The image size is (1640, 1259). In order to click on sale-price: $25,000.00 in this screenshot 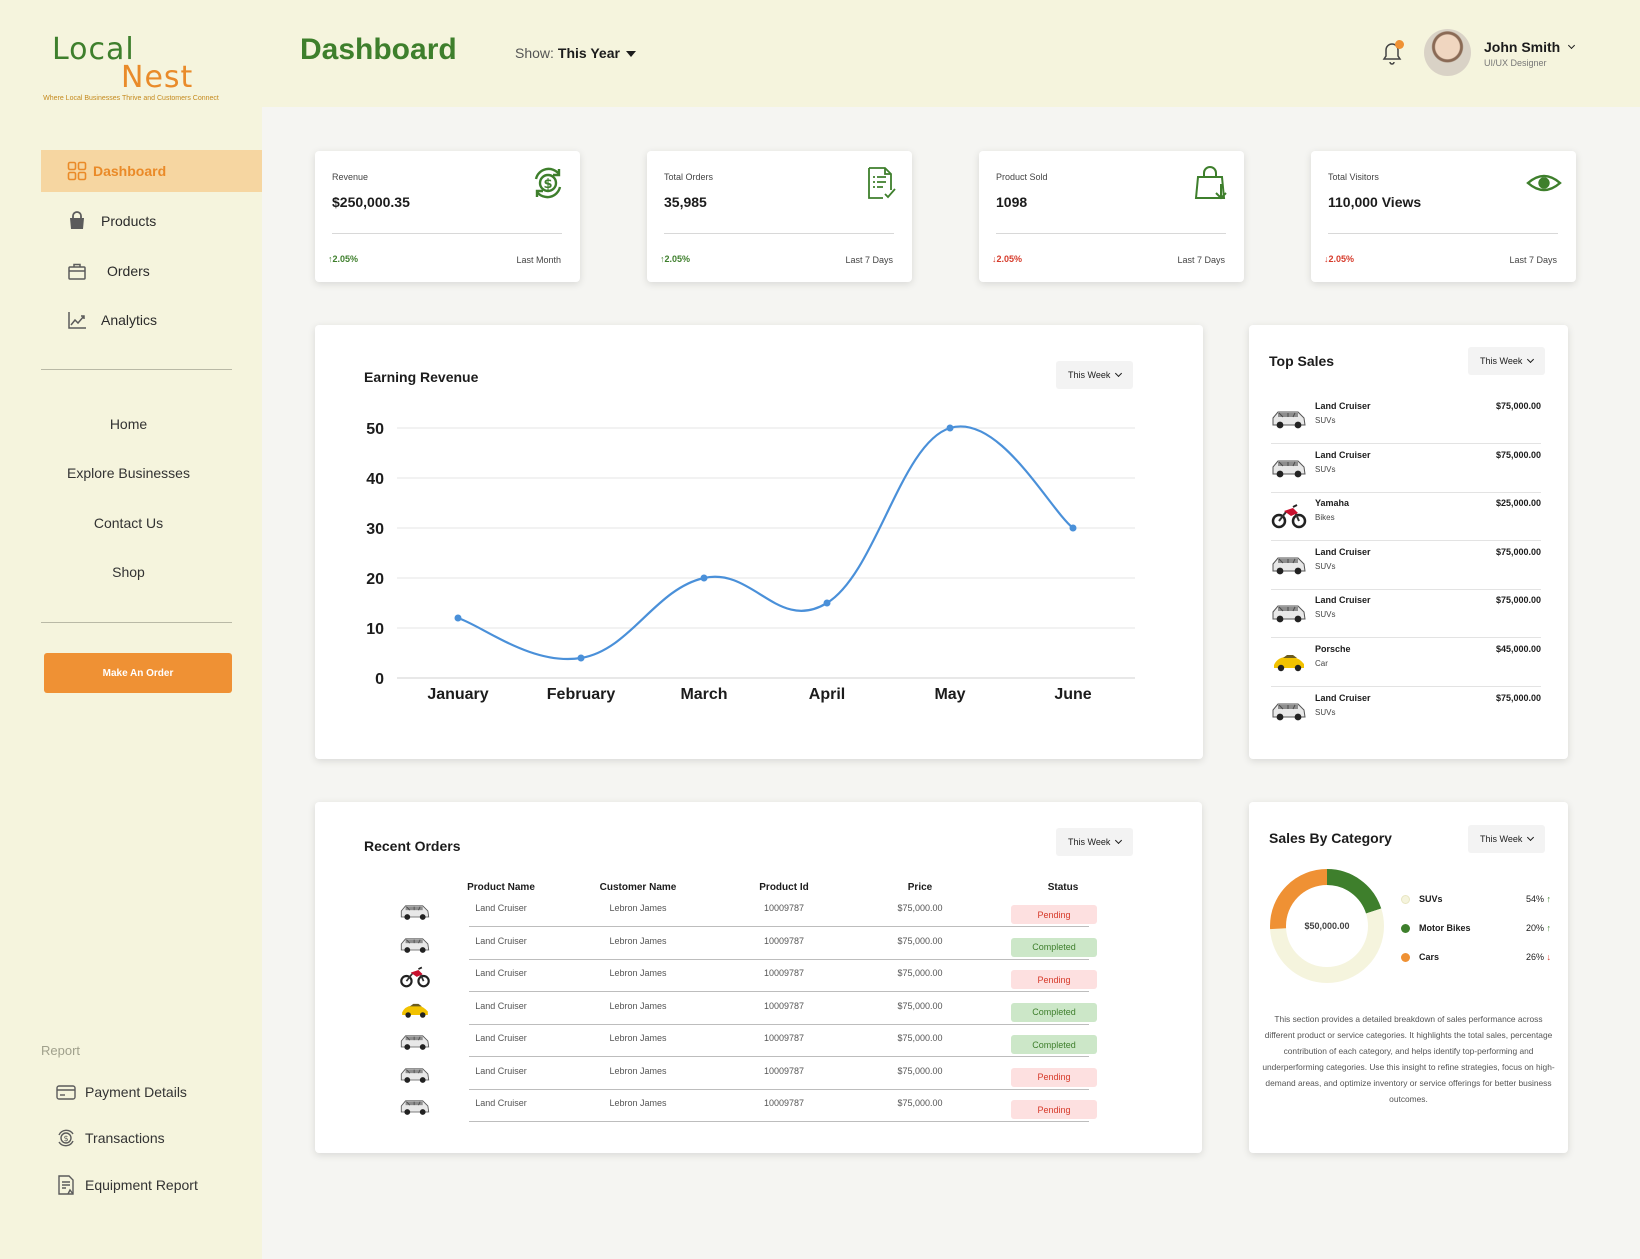, I will do `click(1518, 503)`.